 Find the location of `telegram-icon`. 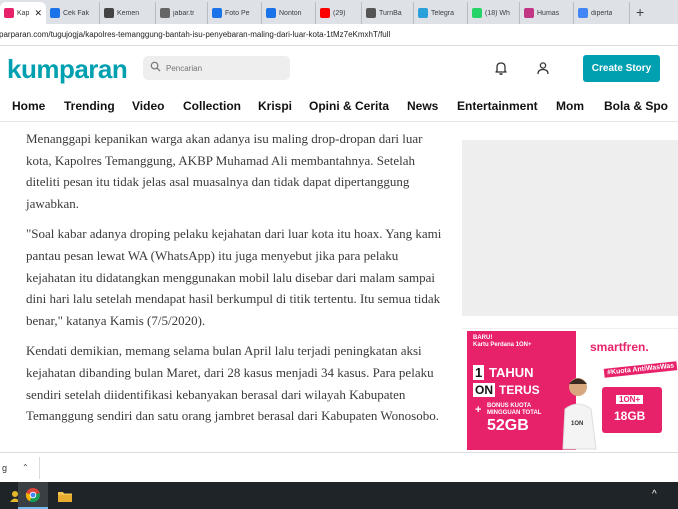

telegram-icon is located at coordinates (423, 13).